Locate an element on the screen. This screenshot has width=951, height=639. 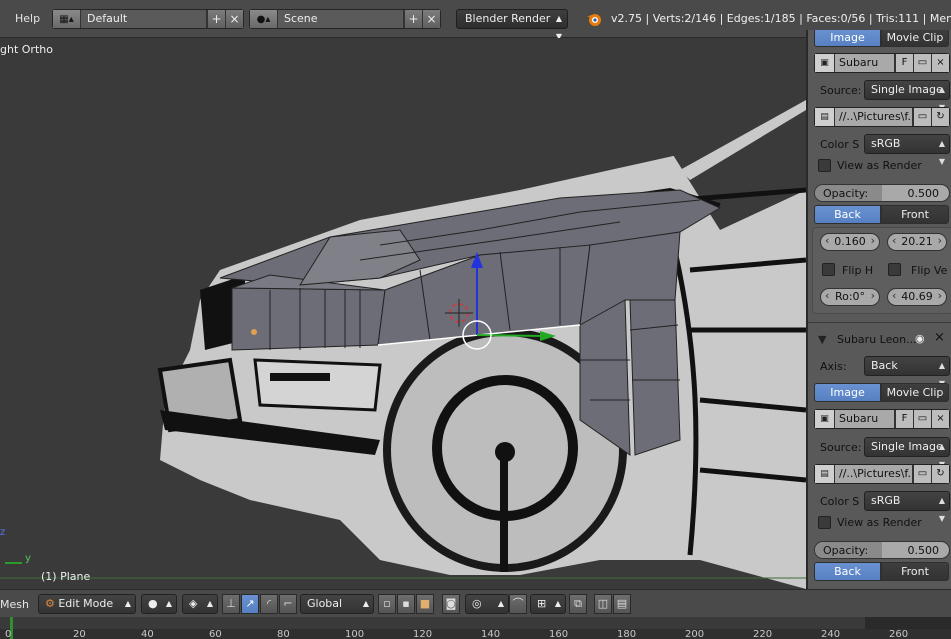
color-space-label: Color S is located at coordinates (840, 144).